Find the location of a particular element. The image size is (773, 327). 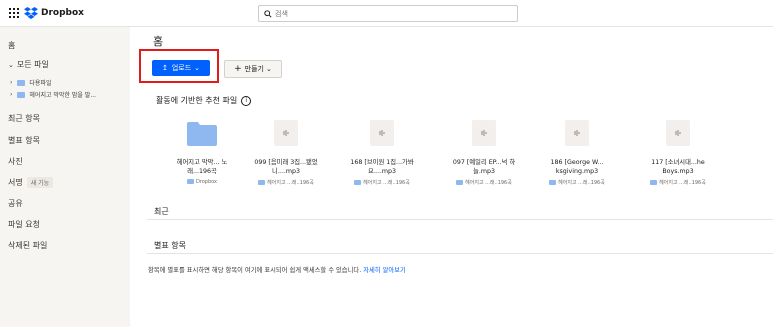

app-name: Dropbox is located at coordinates (62, 13).